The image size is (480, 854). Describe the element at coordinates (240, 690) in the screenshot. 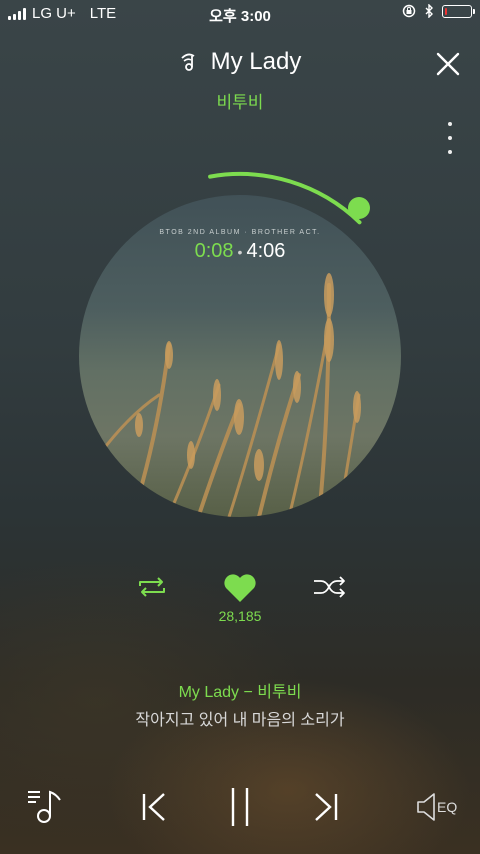

I see `lyrics-title: My Lady − 비투비` at that location.